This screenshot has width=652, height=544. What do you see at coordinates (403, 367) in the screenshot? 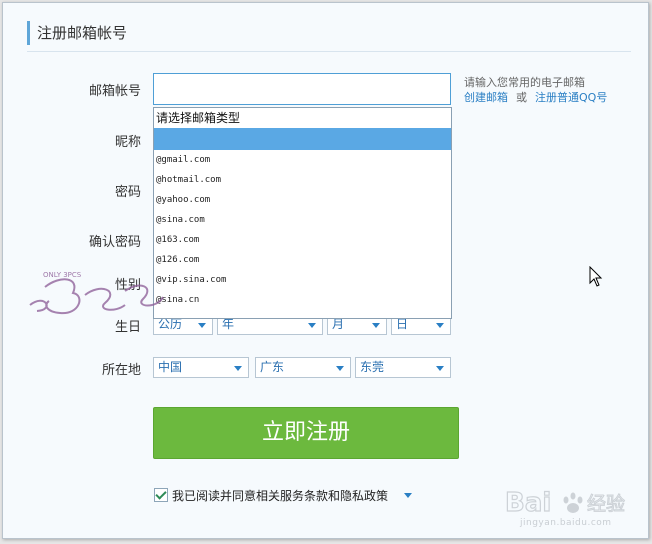
I see `city-select: 东莞` at bounding box center [403, 367].